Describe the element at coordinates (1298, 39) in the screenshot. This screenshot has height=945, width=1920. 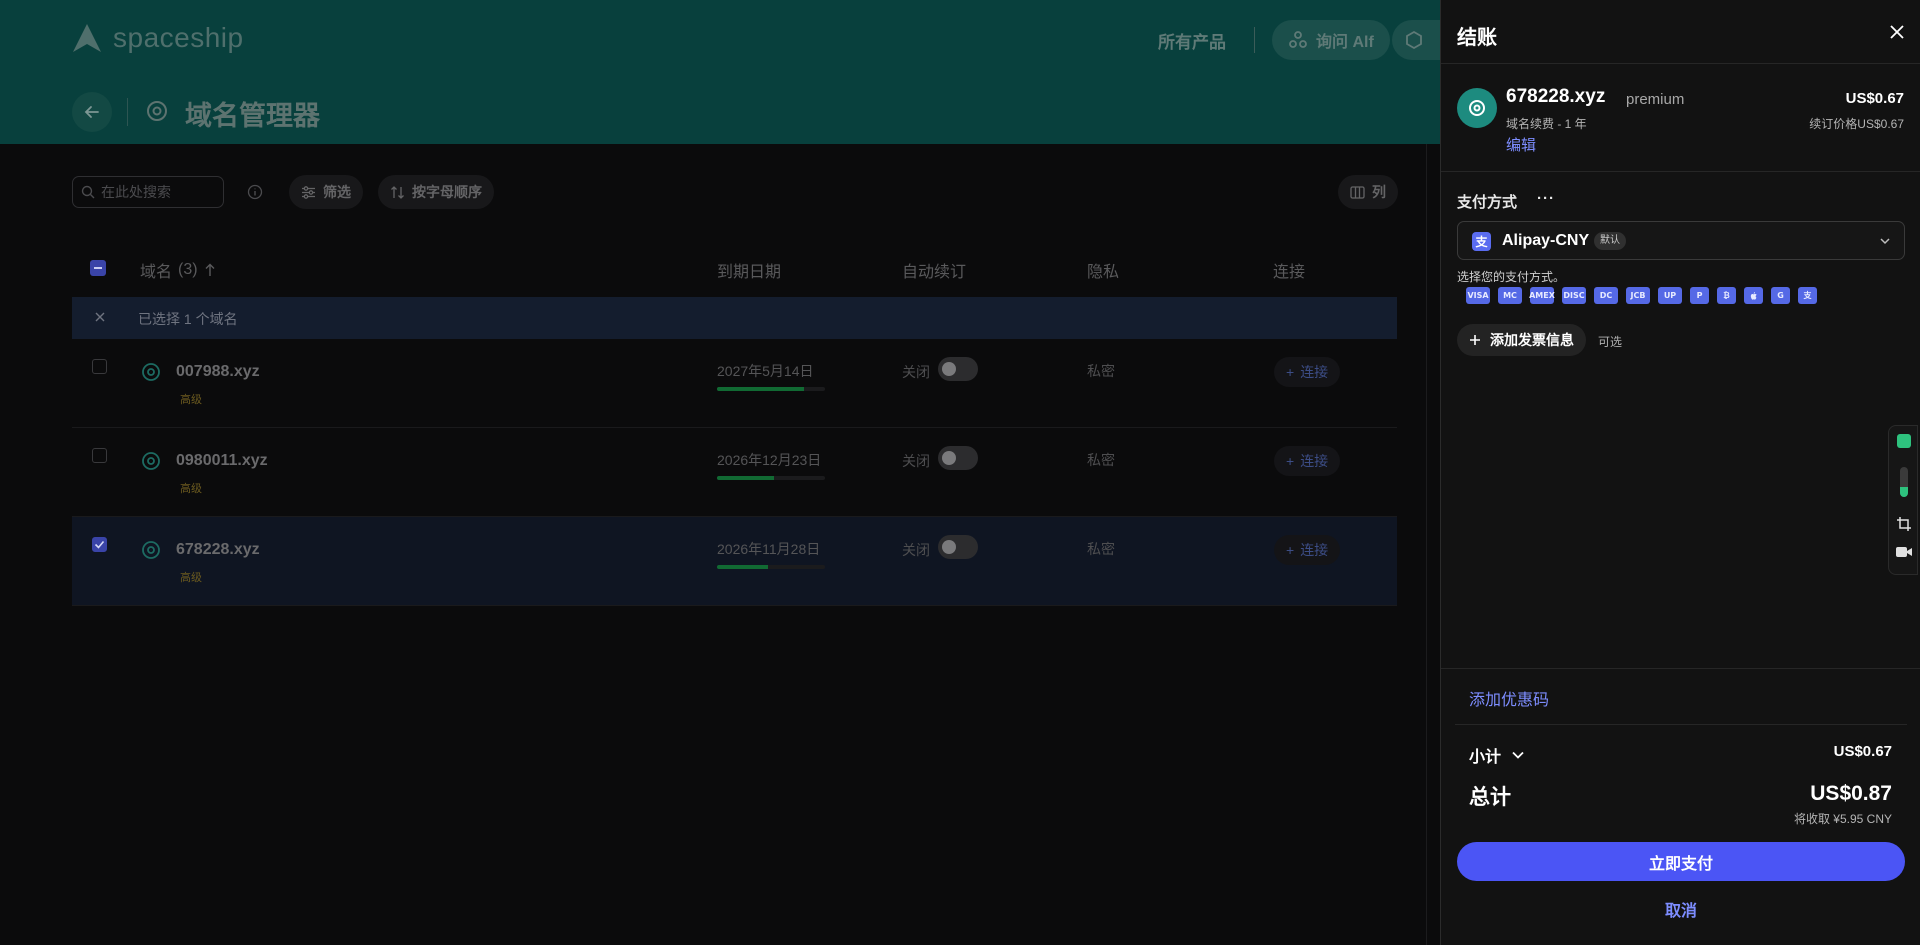
I see `alf-icon` at that location.